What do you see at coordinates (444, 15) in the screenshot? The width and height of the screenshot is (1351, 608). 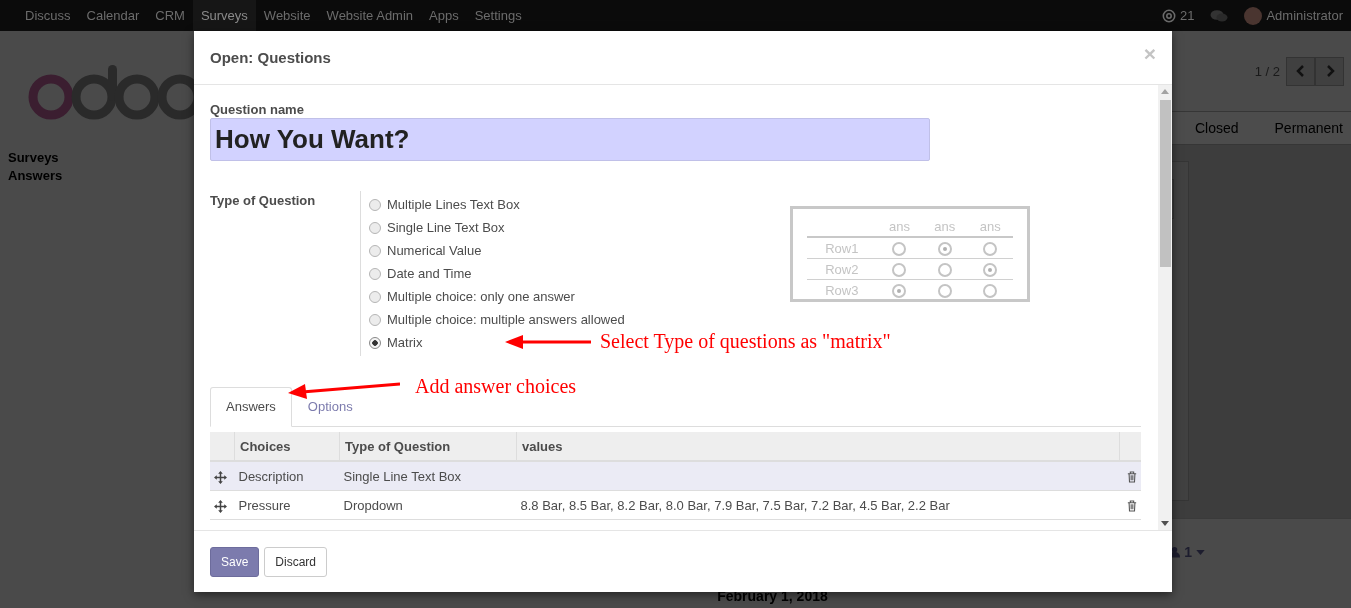 I see `menu-item: Apps` at bounding box center [444, 15].